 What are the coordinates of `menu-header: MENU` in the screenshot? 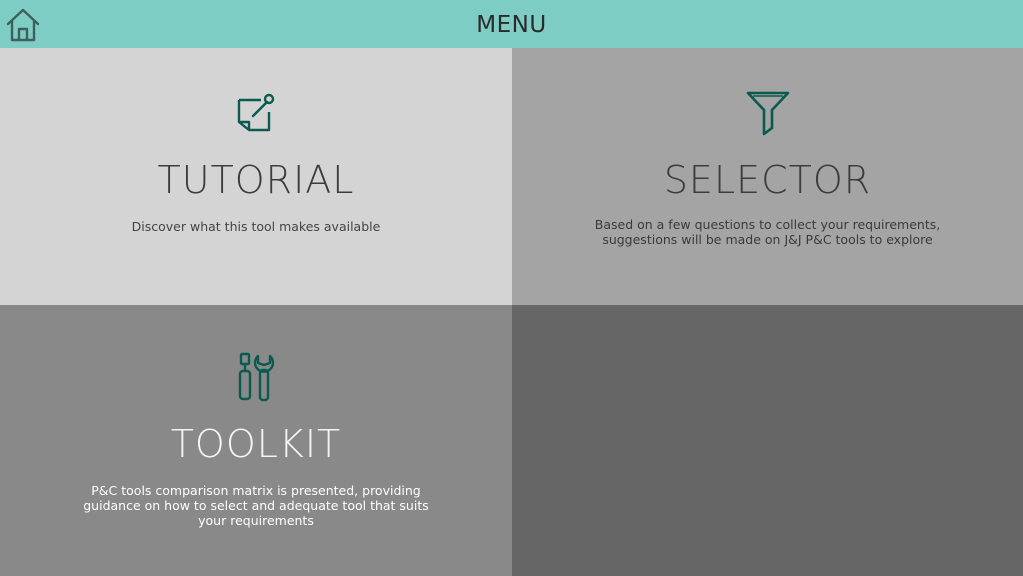 It's located at (511, 24).